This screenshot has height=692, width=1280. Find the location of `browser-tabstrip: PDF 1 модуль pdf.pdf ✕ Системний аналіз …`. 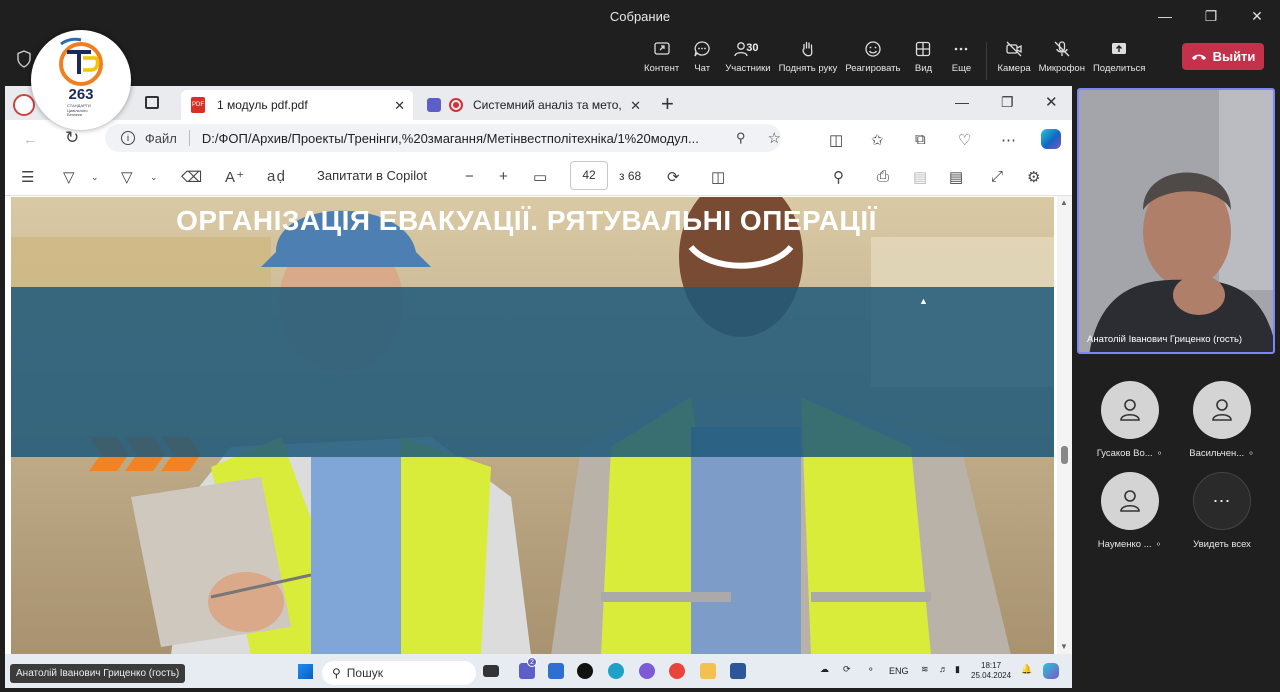

browser-tabstrip: PDF 1 модуль pdf.pdf ✕ Системний аналіз … is located at coordinates (538, 103).